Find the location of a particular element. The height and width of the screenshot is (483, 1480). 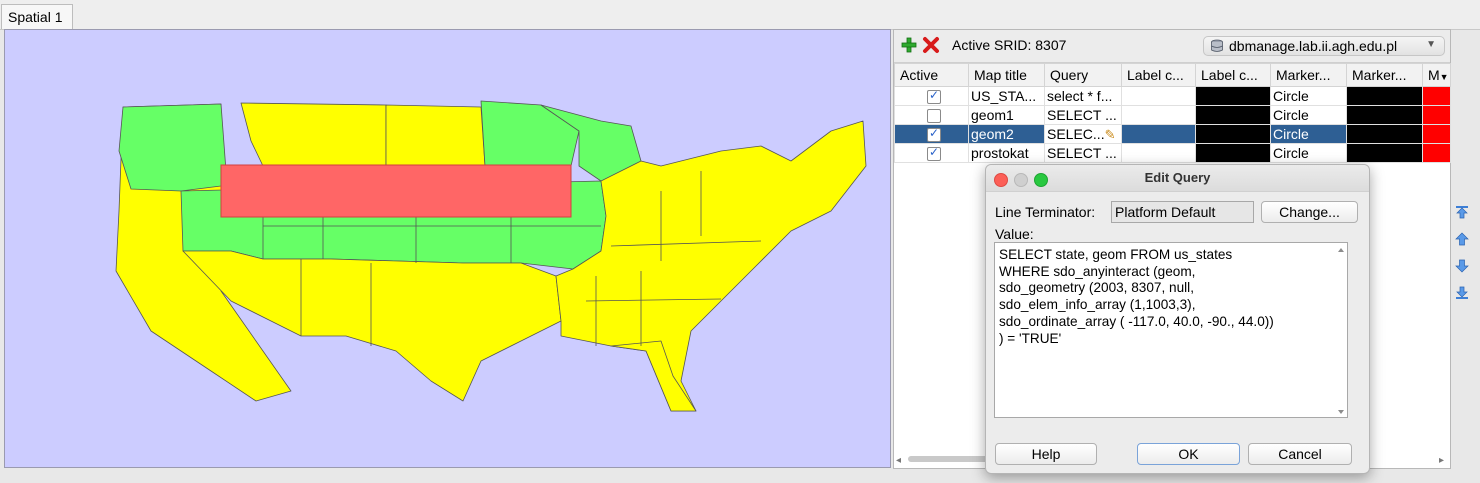

column-header-m: M▼ is located at coordinates (1436, 75).